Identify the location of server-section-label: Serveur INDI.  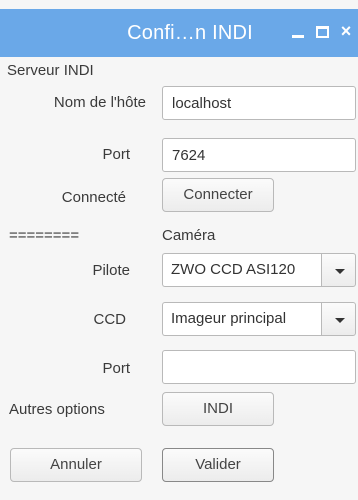
(50, 70).